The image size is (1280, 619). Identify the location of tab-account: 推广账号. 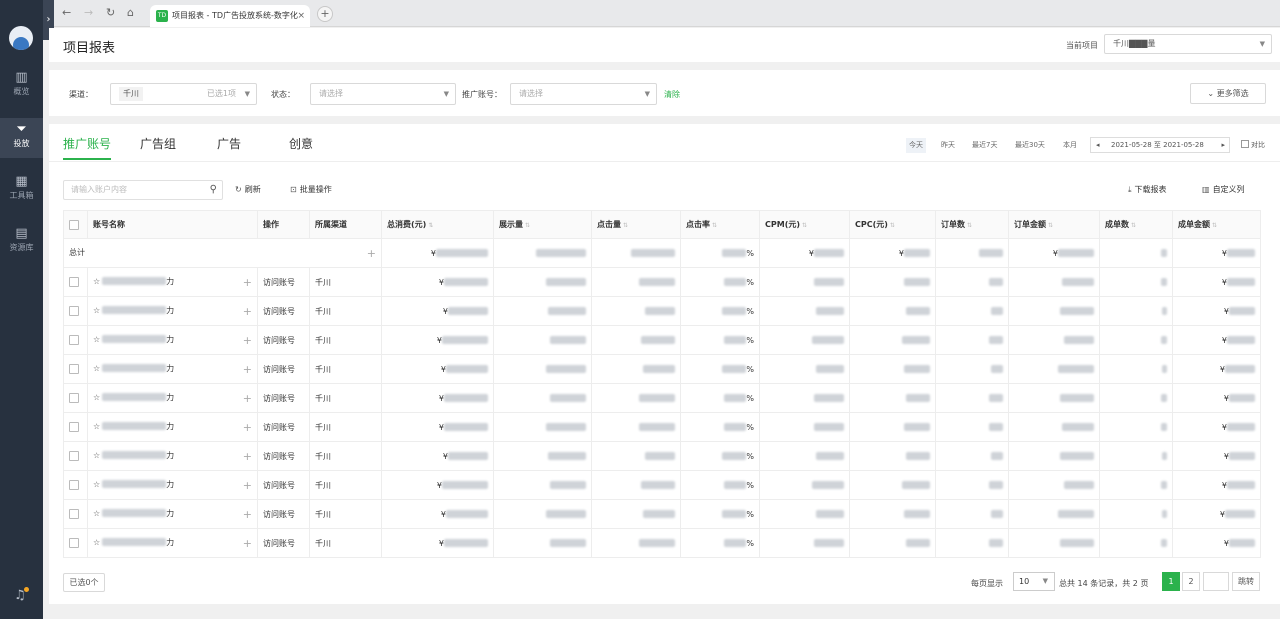
(87, 147).